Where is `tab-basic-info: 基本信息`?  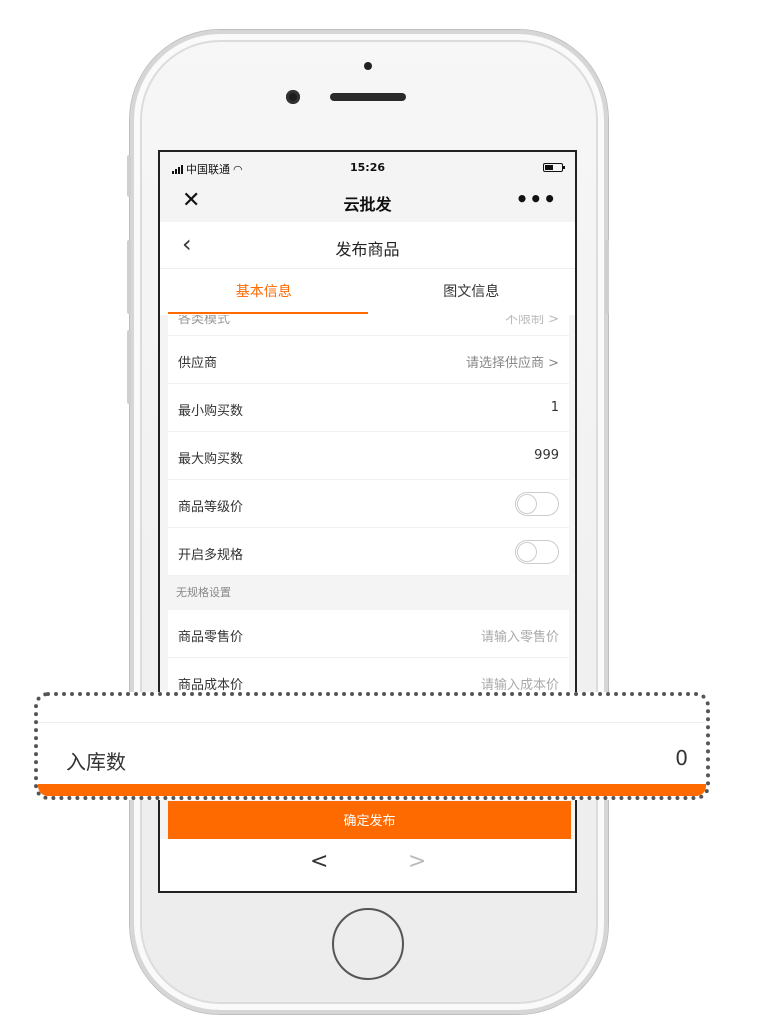
tab-basic-info: 基本信息 is located at coordinates (264, 292).